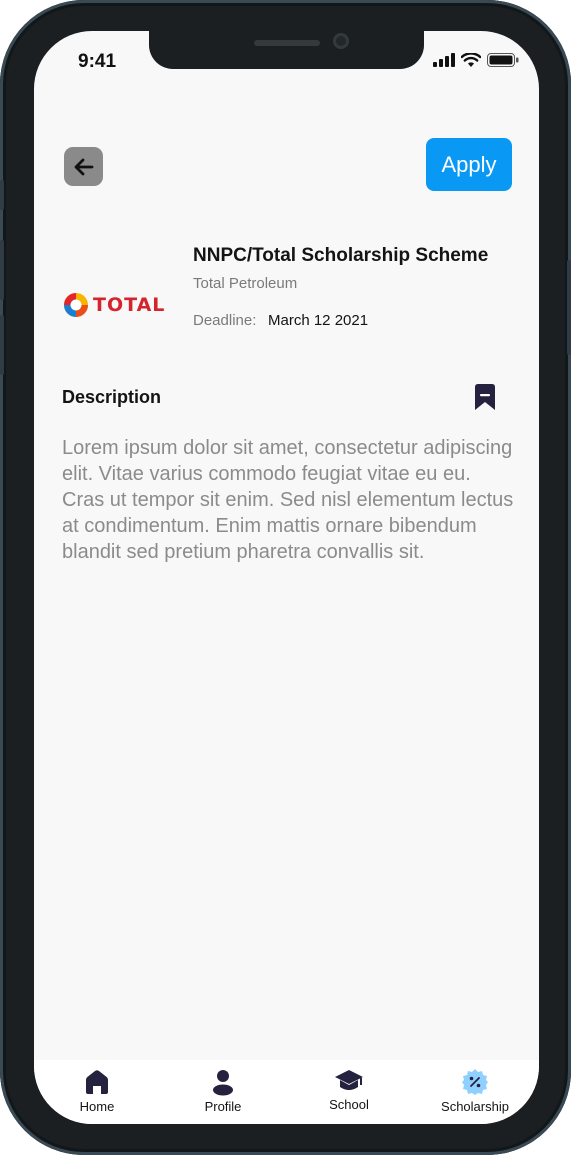  Describe the element at coordinates (569, 307) in the screenshot. I see `power-button` at that location.